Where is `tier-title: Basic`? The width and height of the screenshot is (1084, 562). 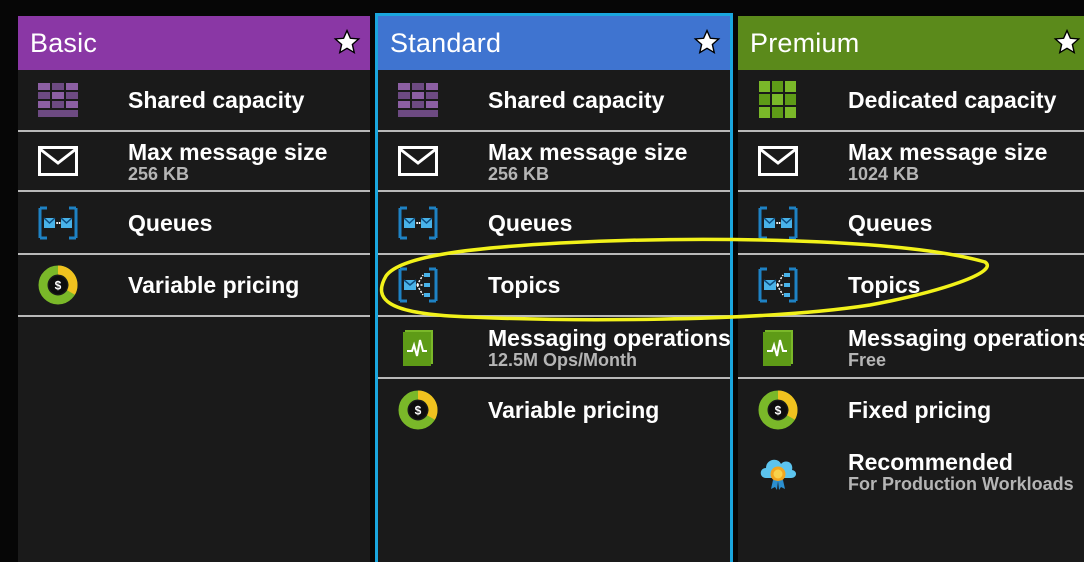
tier-title: Basic is located at coordinates (64, 42).